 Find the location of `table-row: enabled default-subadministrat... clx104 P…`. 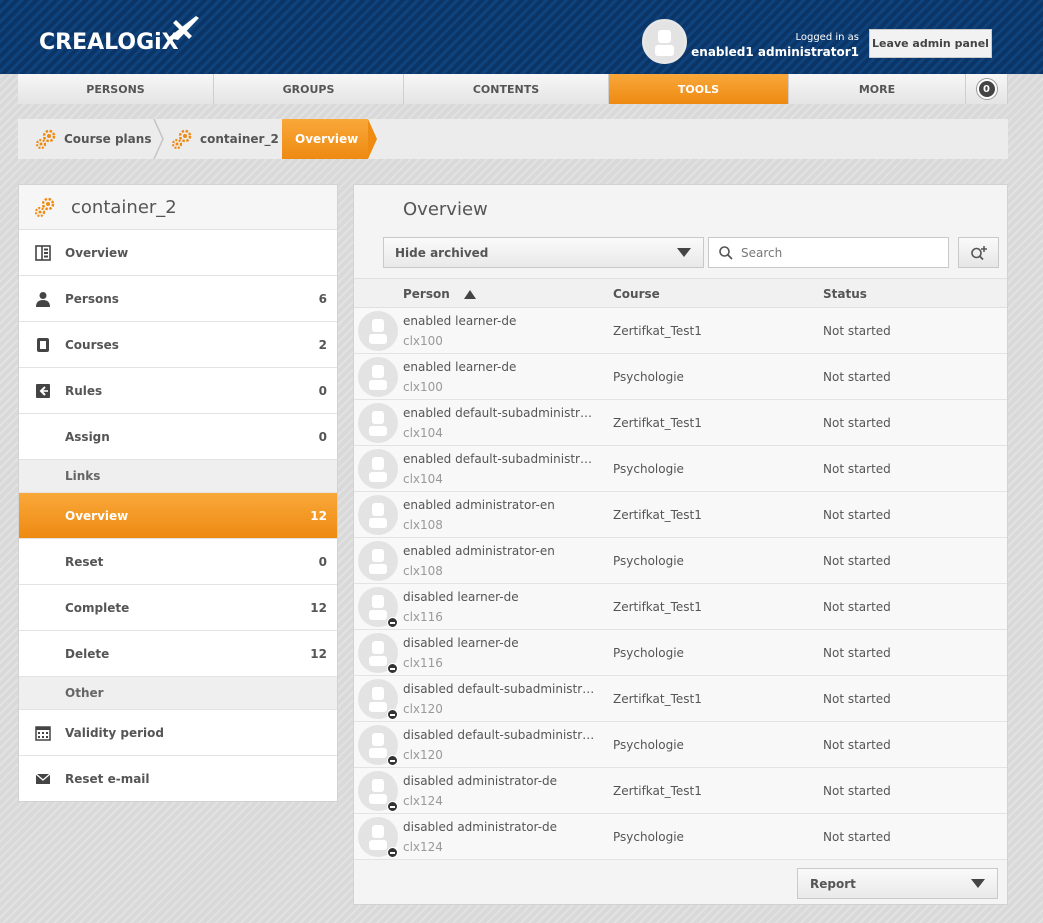

table-row: enabled default-subadministrat... clx104 P… is located at coordinates (680, 469).